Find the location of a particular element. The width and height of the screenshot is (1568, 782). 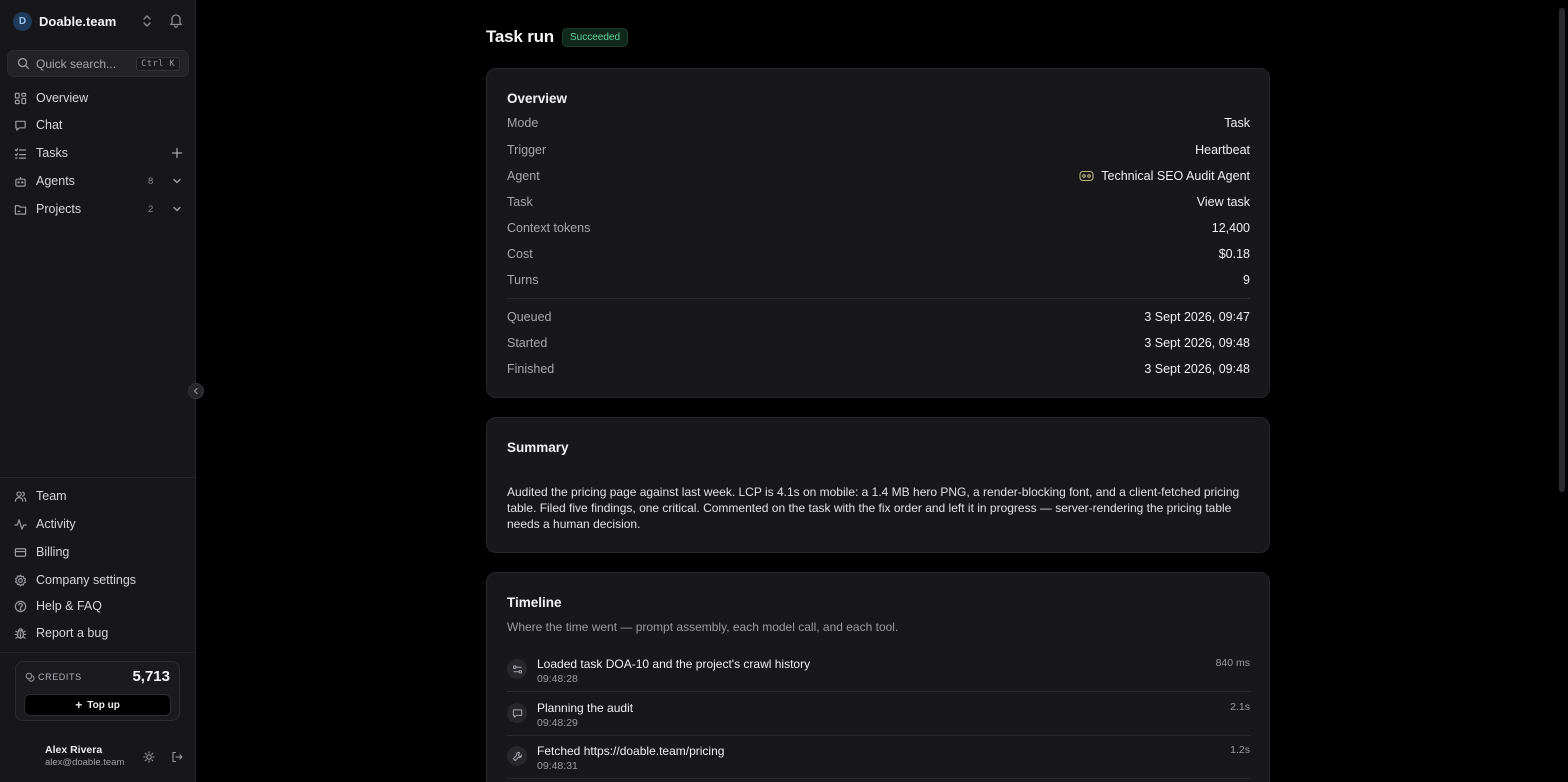

collapse-sidebar-button is located at coordinates (196, 391).